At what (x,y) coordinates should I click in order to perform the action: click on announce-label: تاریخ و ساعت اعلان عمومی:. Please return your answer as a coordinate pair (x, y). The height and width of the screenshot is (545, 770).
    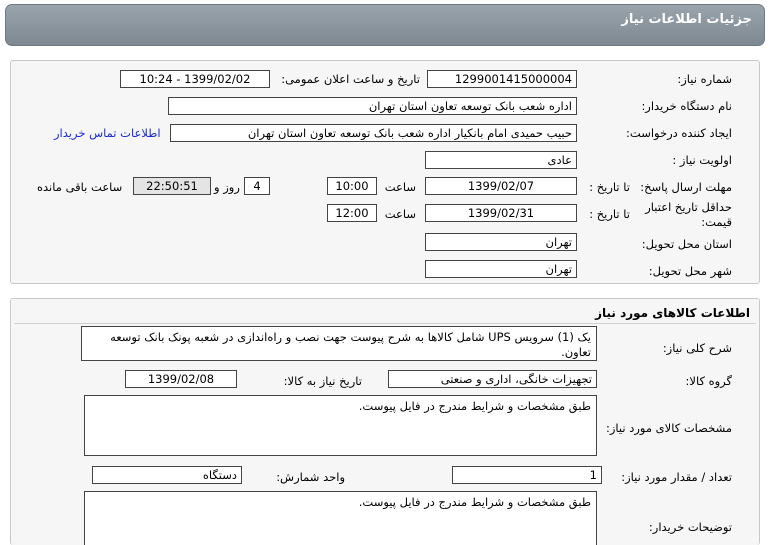
    Looking at the image, I should click on (350, 79).